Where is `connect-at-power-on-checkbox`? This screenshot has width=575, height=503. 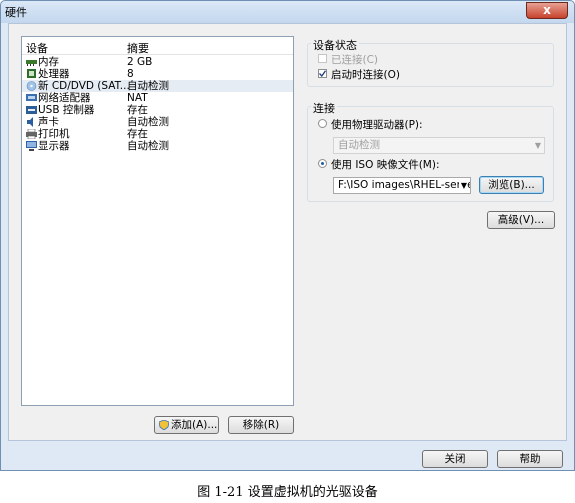
connect-at-power-on-checkbox is located at coordinates (322, 73).